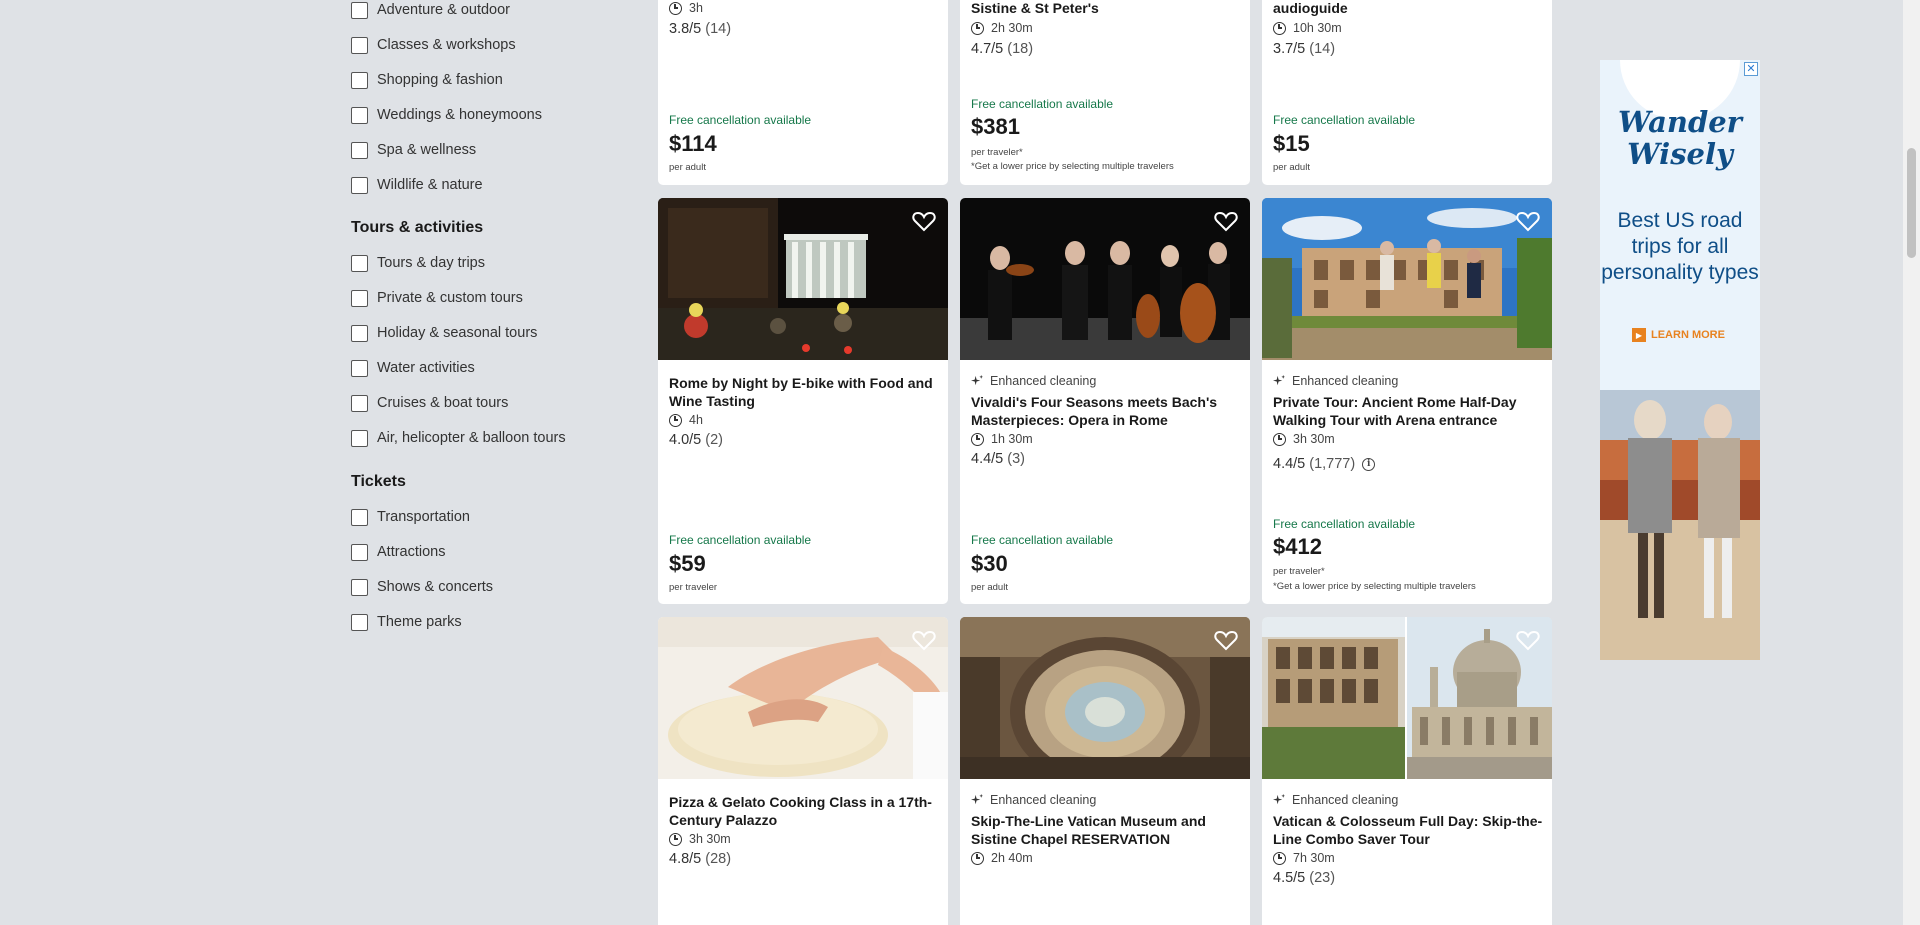  I want to click on filter-transportation: Transportation, so click(410, 517).